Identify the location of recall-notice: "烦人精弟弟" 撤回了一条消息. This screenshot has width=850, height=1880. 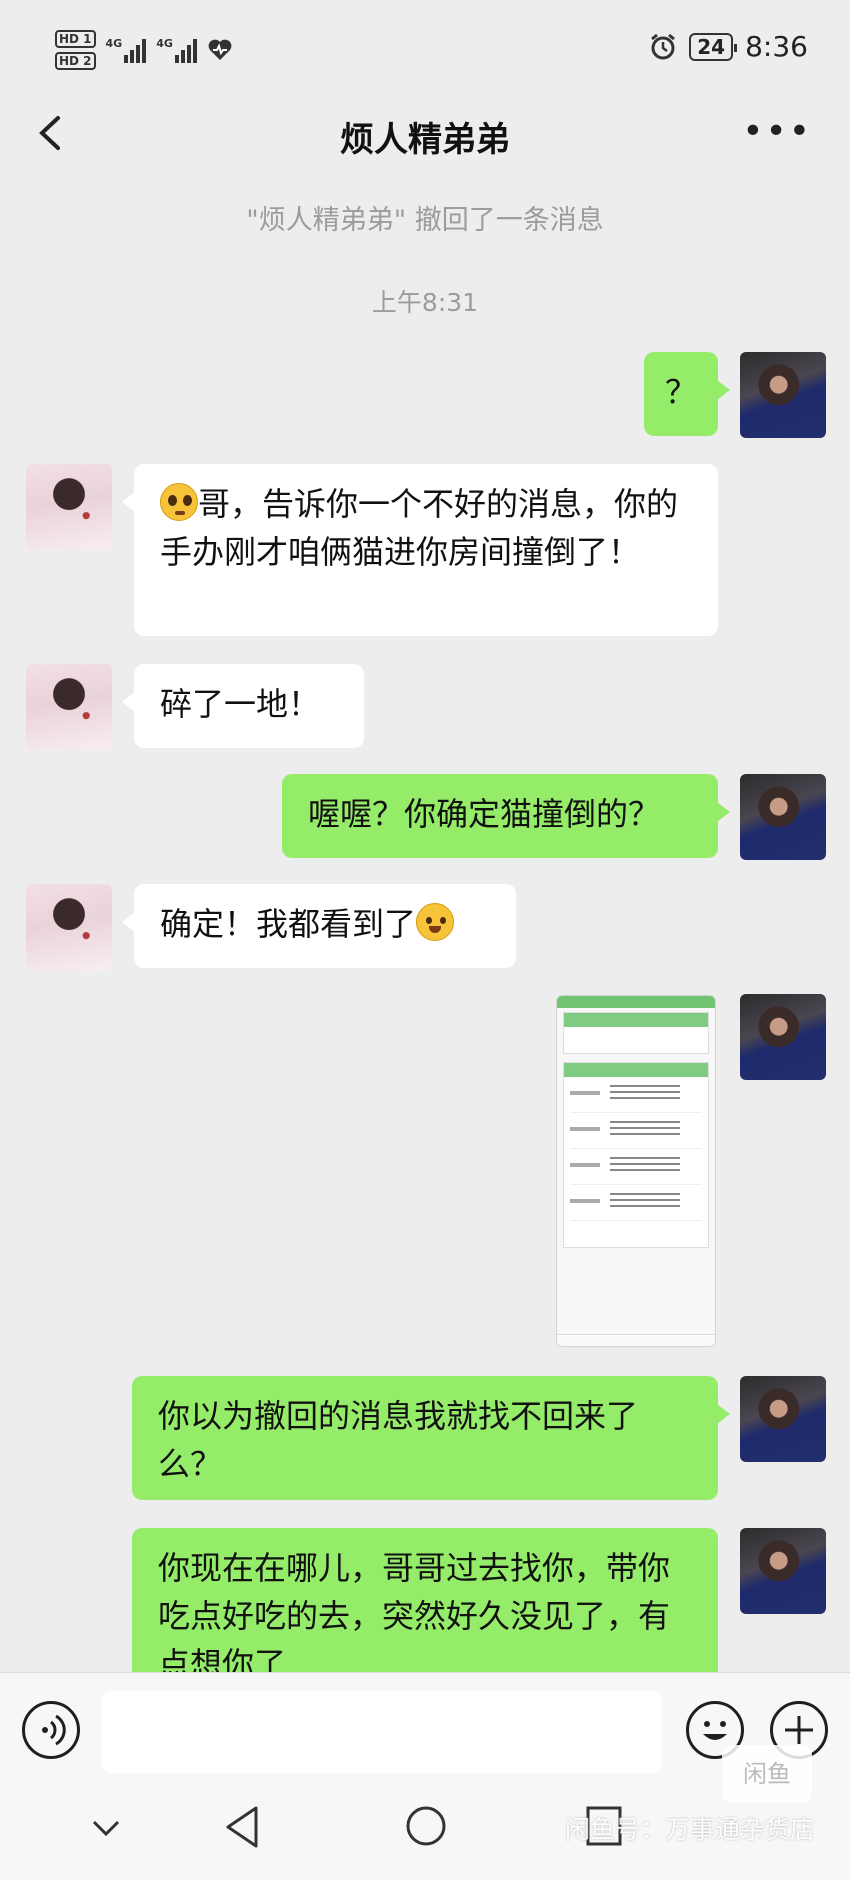
(425, 220).